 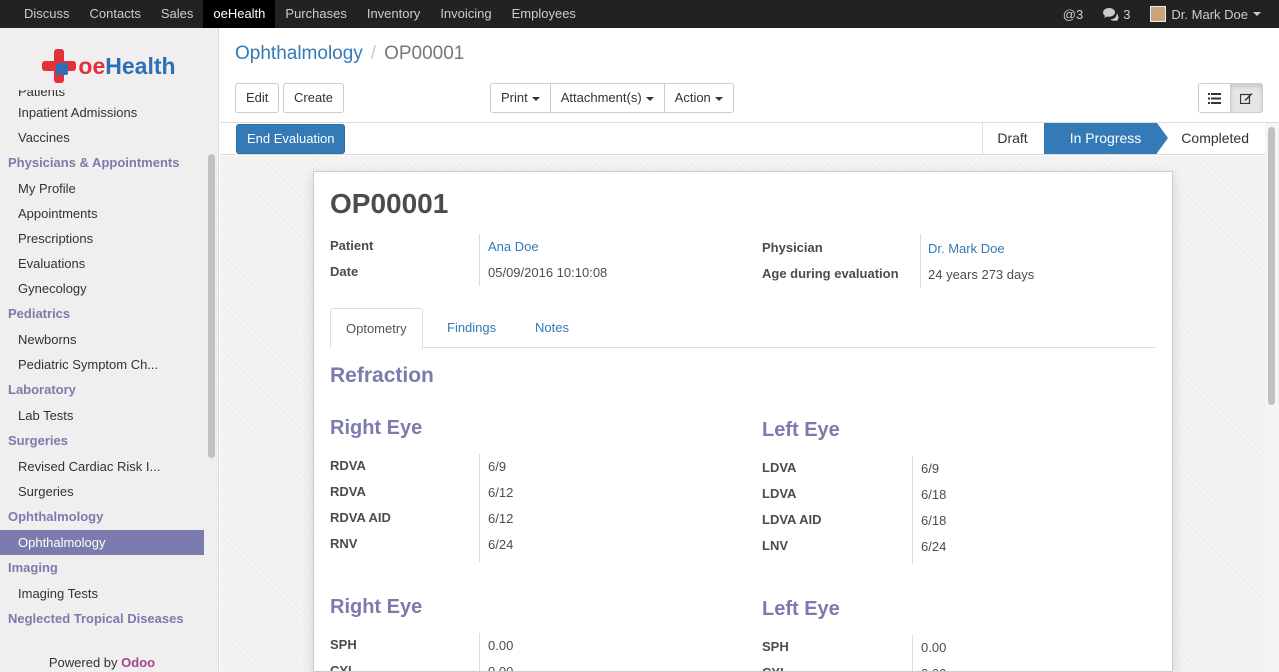 I want to click on mentions-count: @3, so click(x=1073, y=14).